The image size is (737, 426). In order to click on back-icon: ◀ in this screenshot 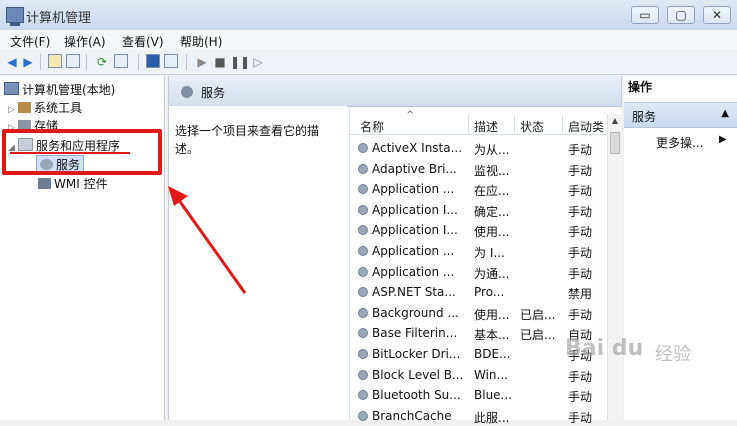, I will do `click(12, 62)`.